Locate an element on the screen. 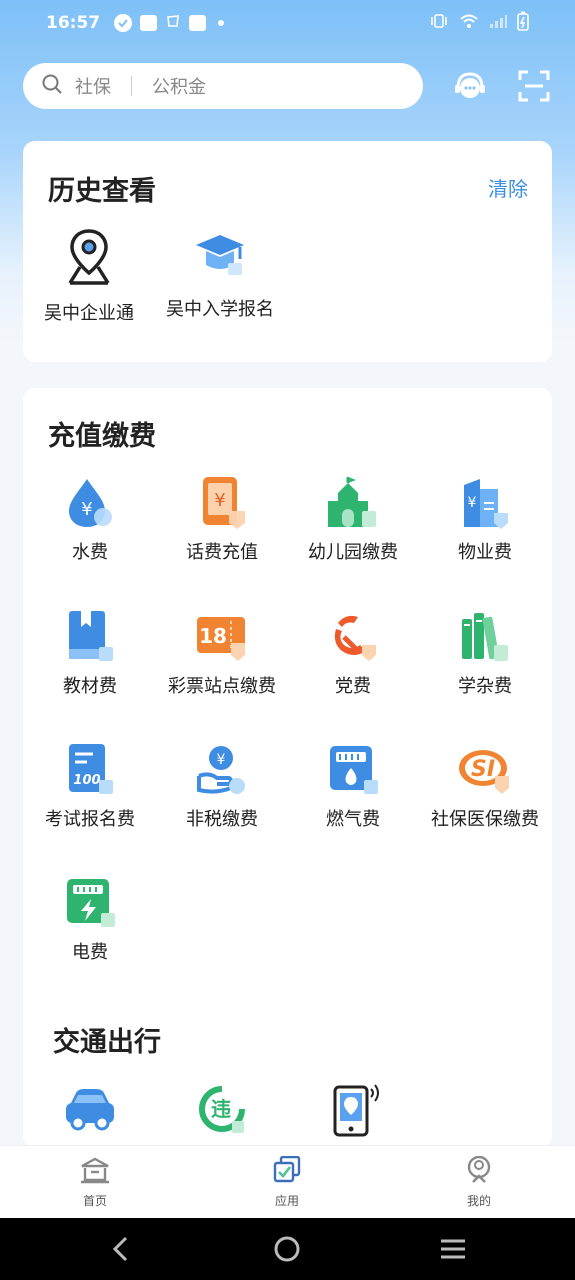 The height and width of the screenshot is (1280, 575). phone-recharge-icon: ¥ is located at coordinates (222, 503).